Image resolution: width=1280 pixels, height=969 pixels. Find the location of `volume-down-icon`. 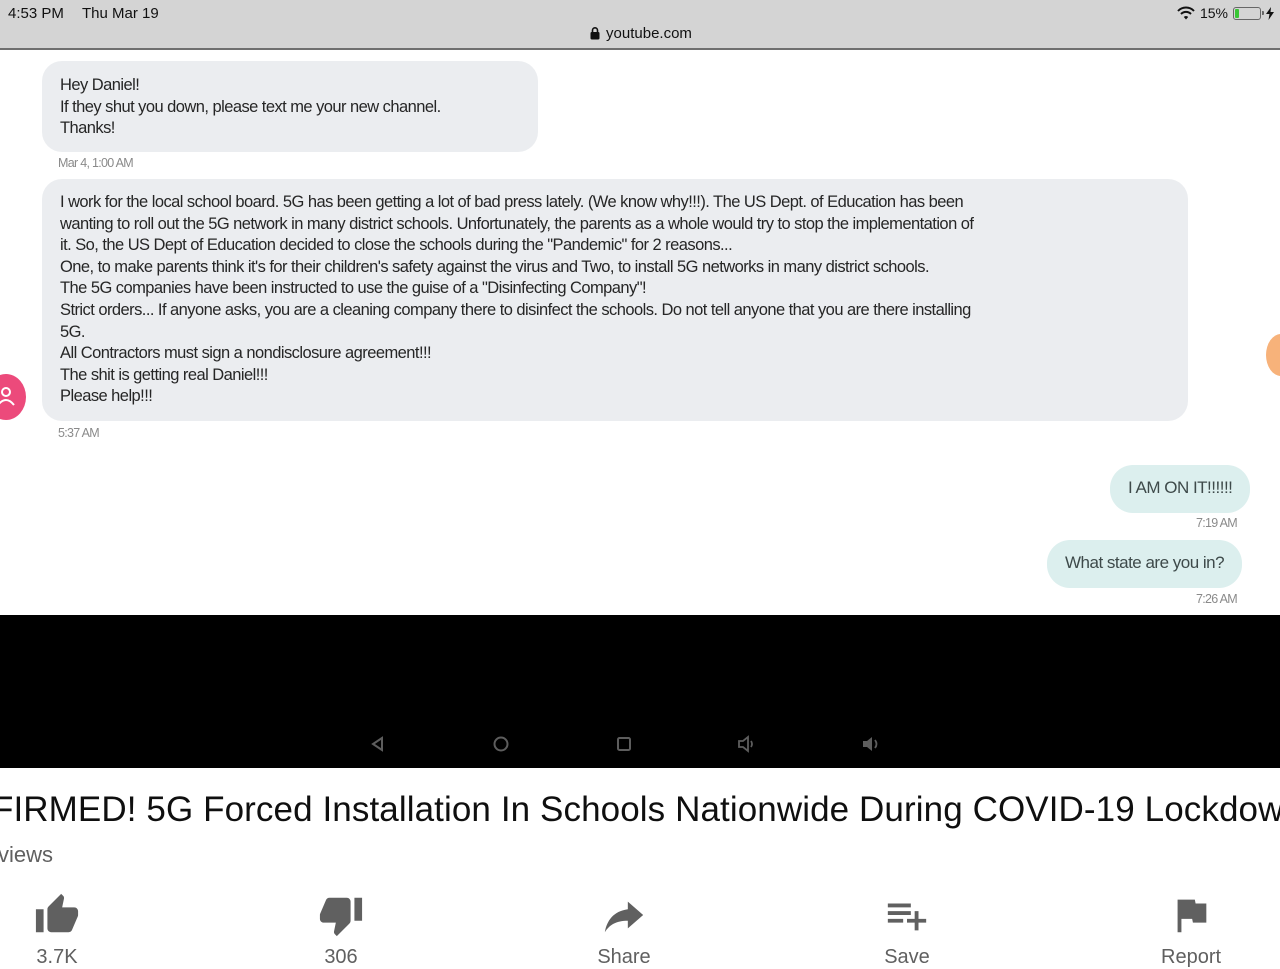

volume-down-icon is located at coordinates (745, 744).